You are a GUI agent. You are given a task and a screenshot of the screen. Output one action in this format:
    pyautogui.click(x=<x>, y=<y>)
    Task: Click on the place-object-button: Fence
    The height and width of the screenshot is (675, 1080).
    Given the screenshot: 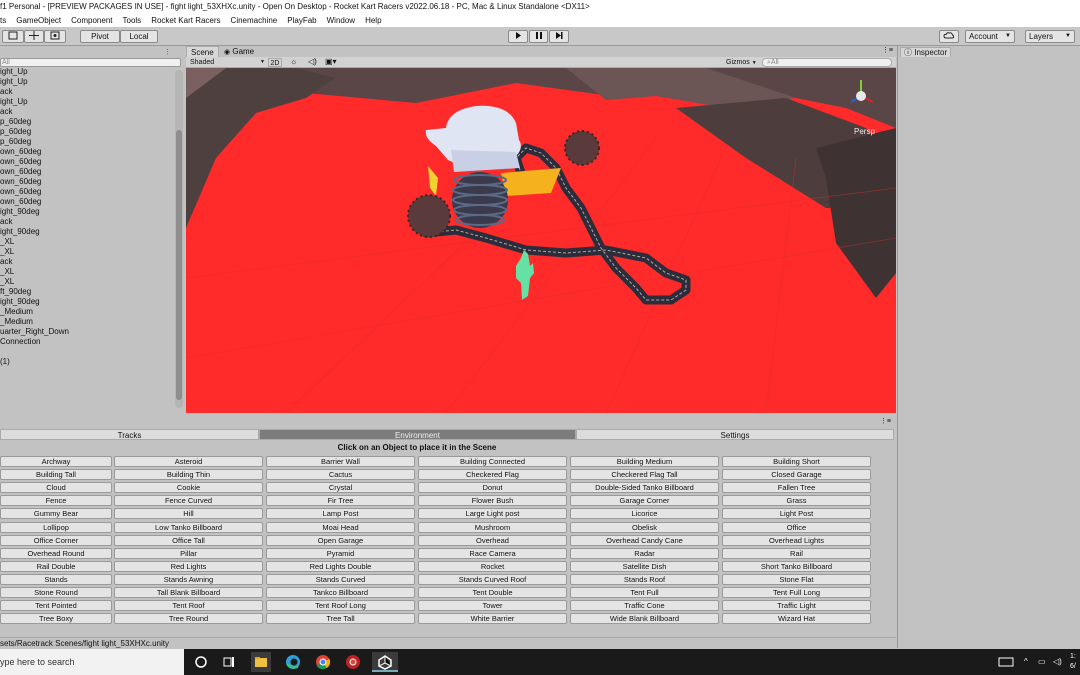 What is the action you would take?
    pyautogui.click(x=56, y=501)
    